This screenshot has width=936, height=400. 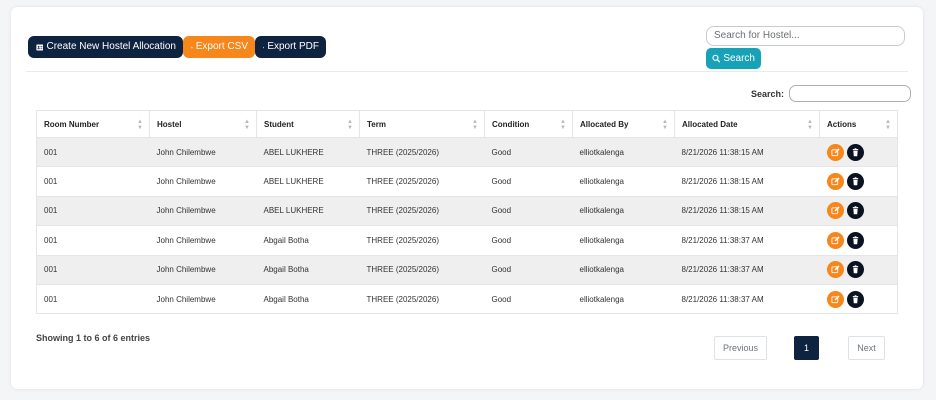 I want to click on export-csv-button: Export CSV, so click(x=219, y=47).